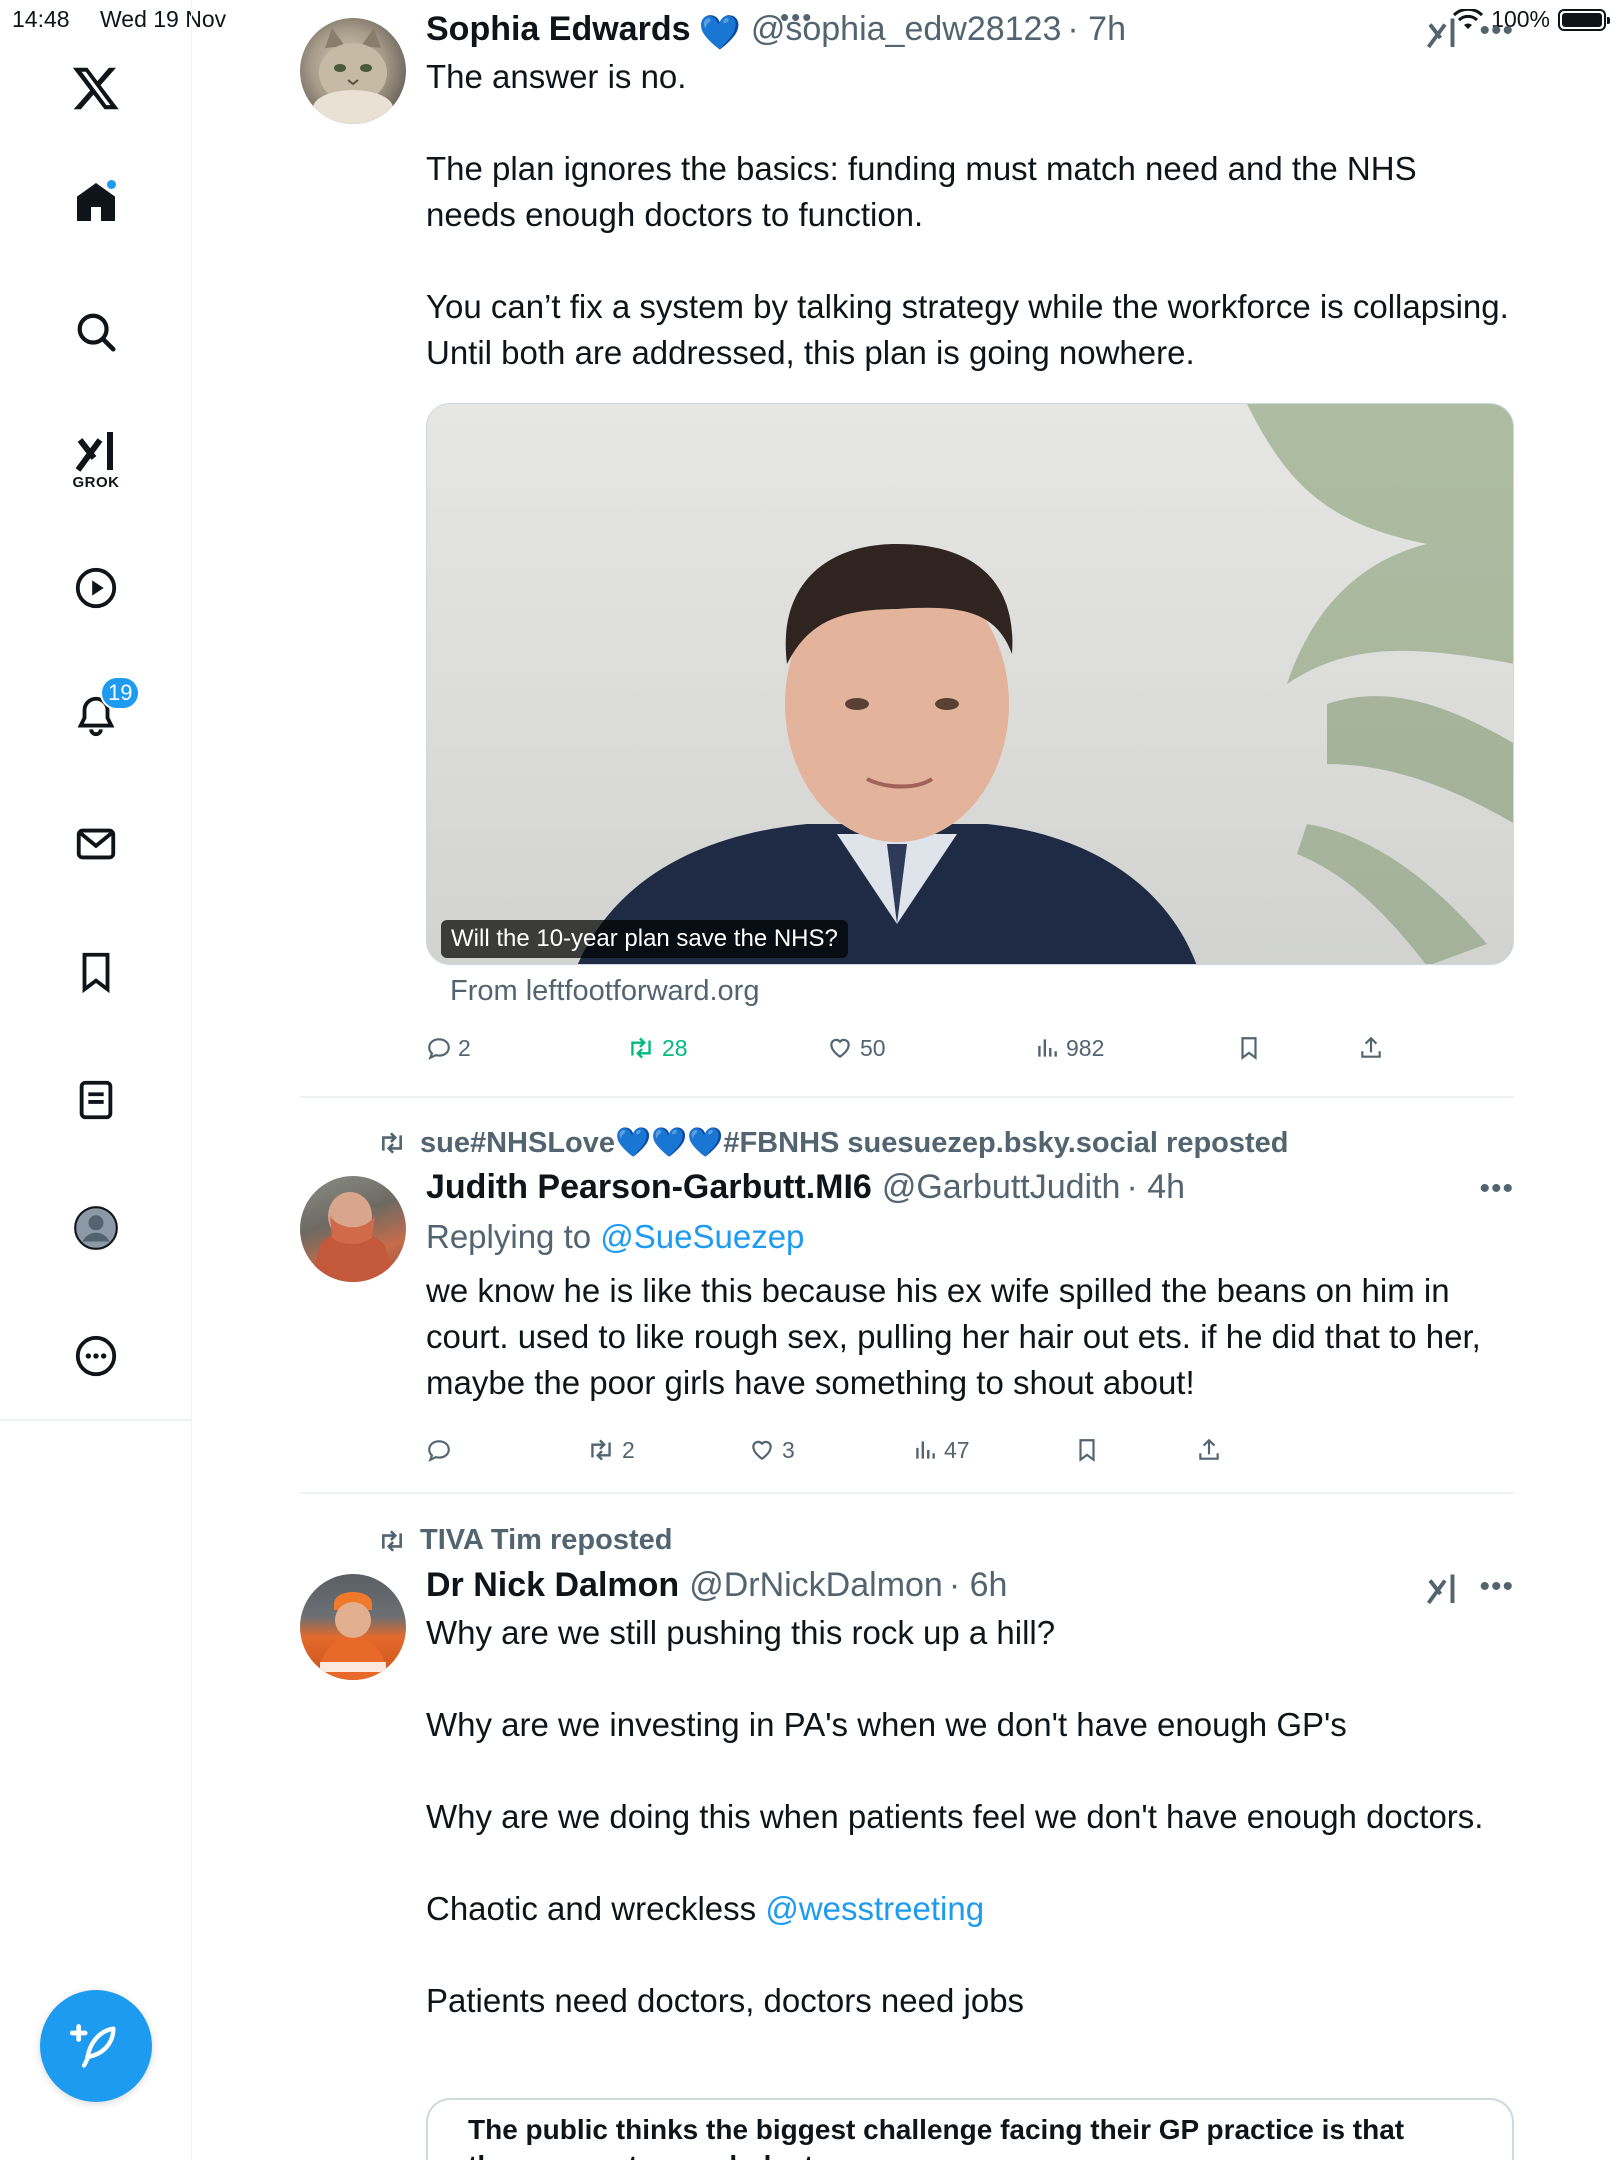  What do you see at coordinates (970, 1237) in the screenshot?
I see `replying-to-line: Replying to @SueSuezep` at bounding box center [970, 1237].